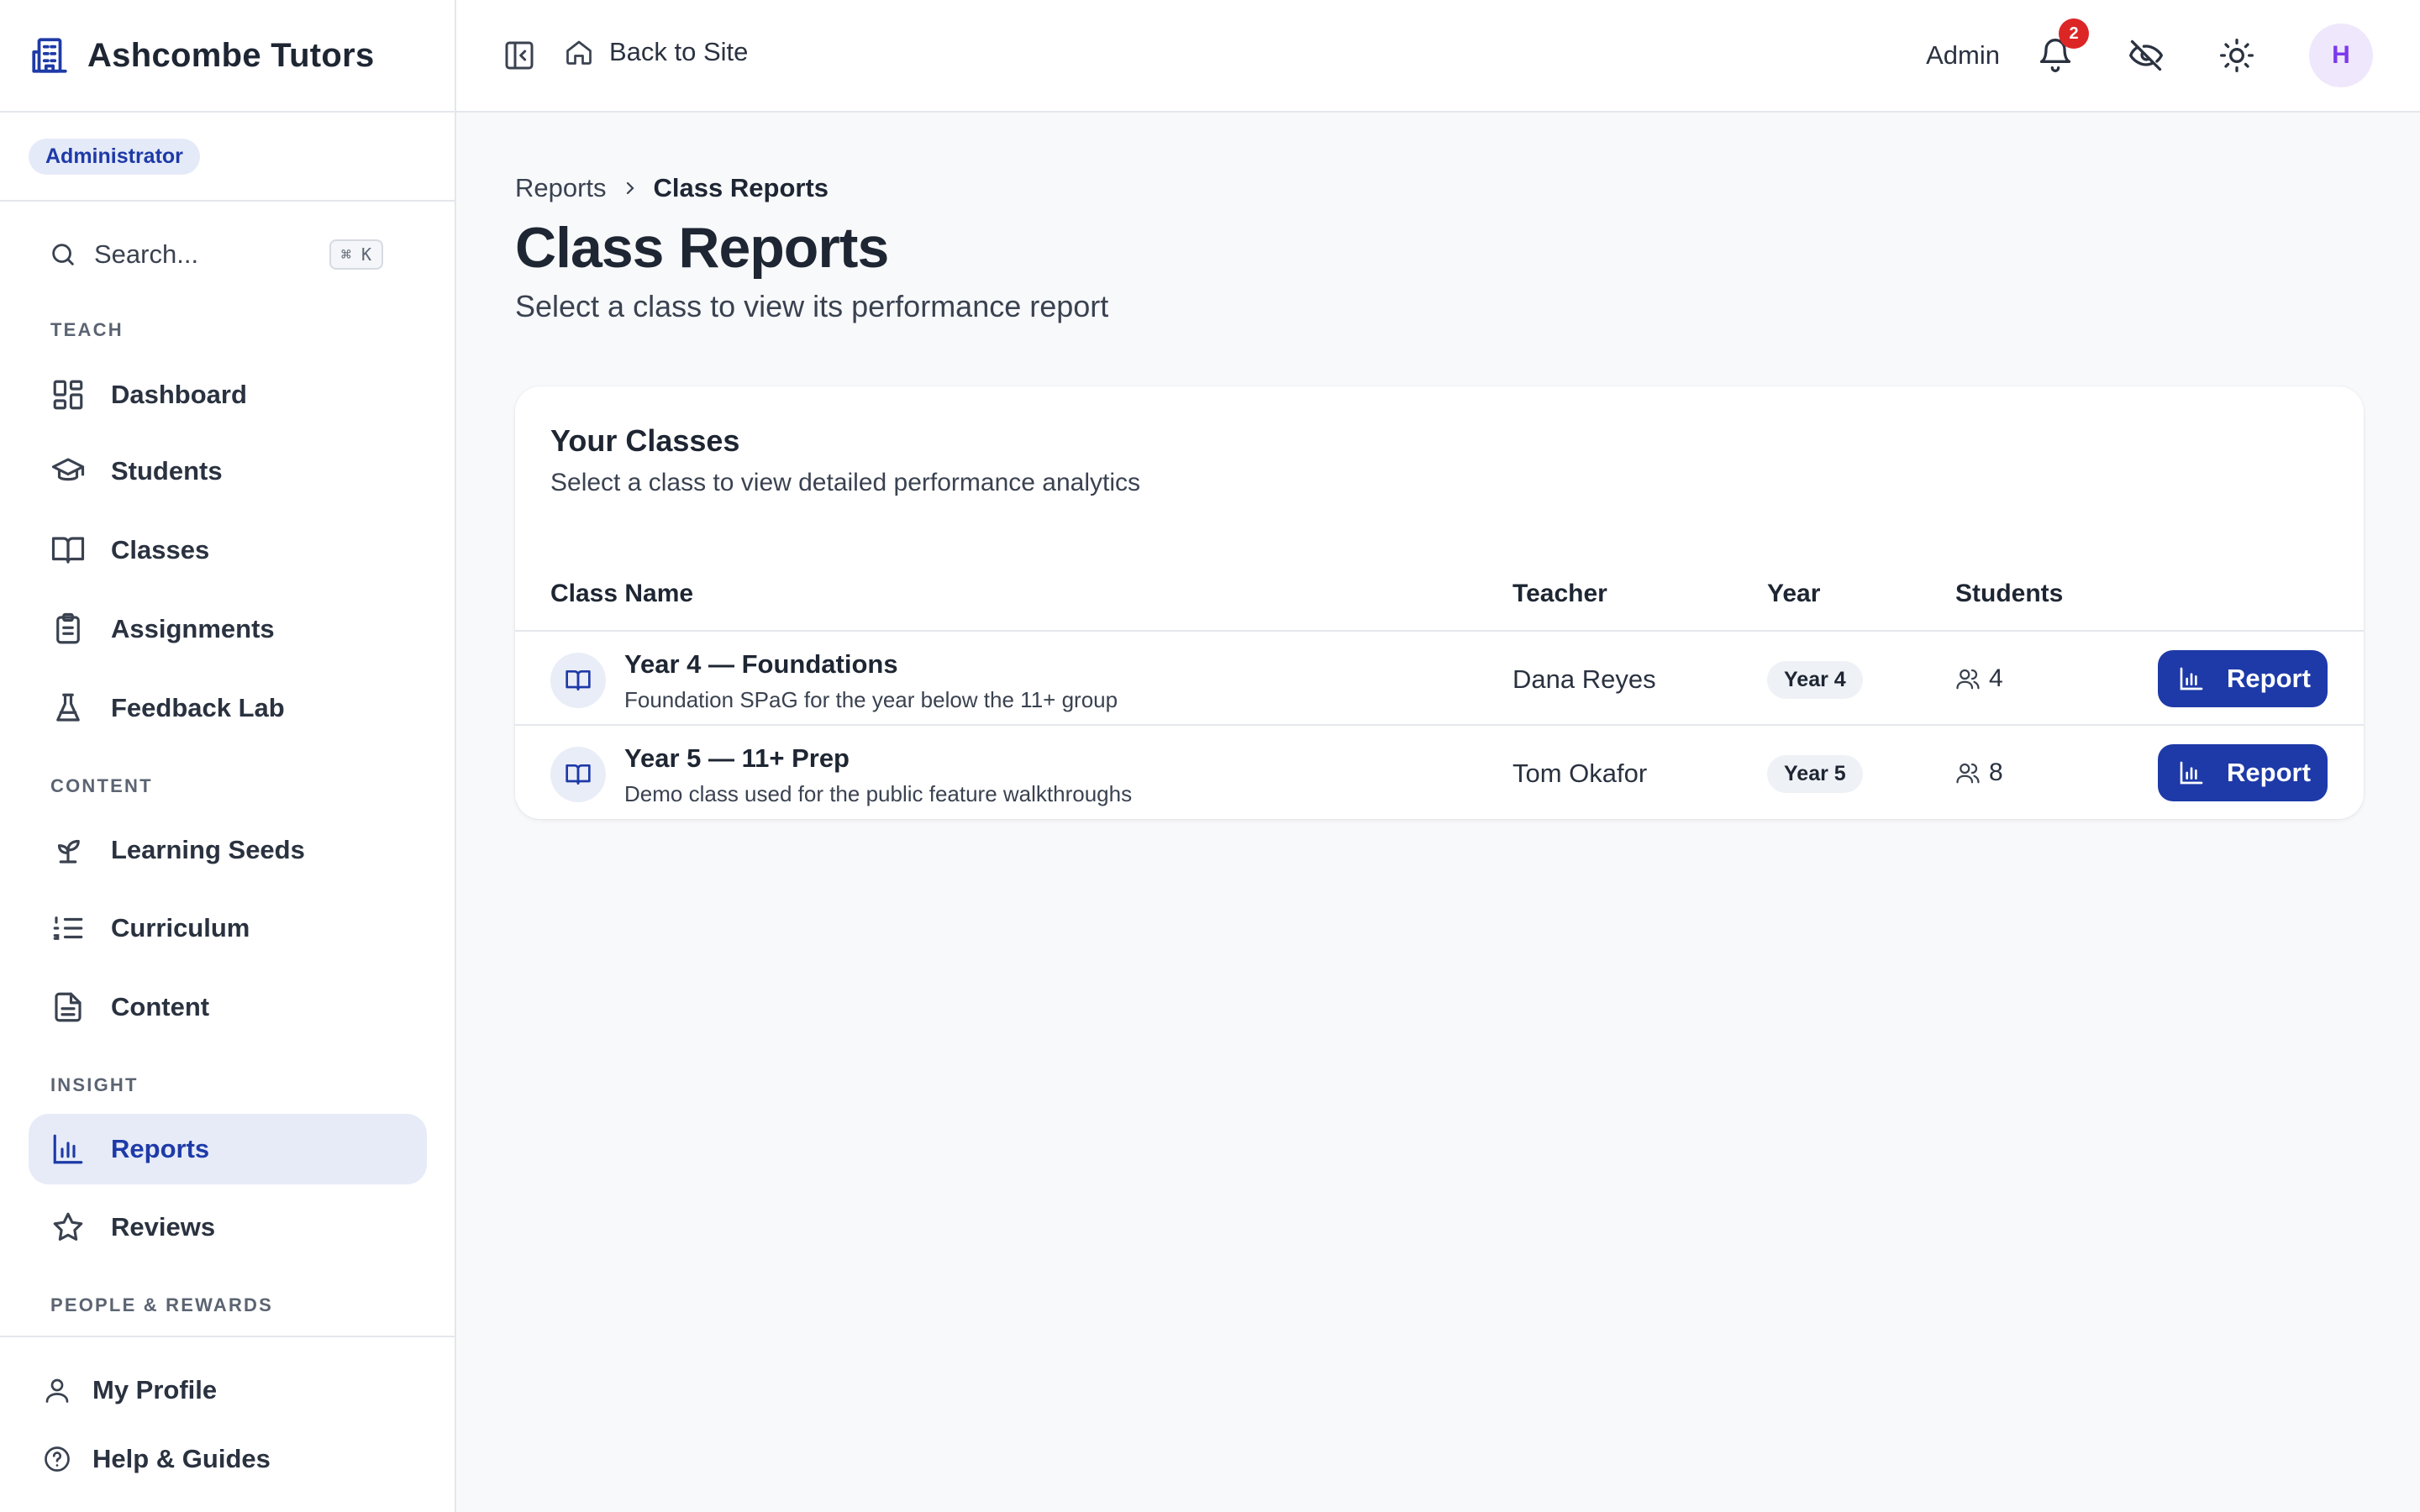 The width and height of the screenshot is (2420, 1512). What do you see at coordinates (1996, 772) in the screenshot?
I see `student-count-value: 8` at bounding box center [1996, 772].